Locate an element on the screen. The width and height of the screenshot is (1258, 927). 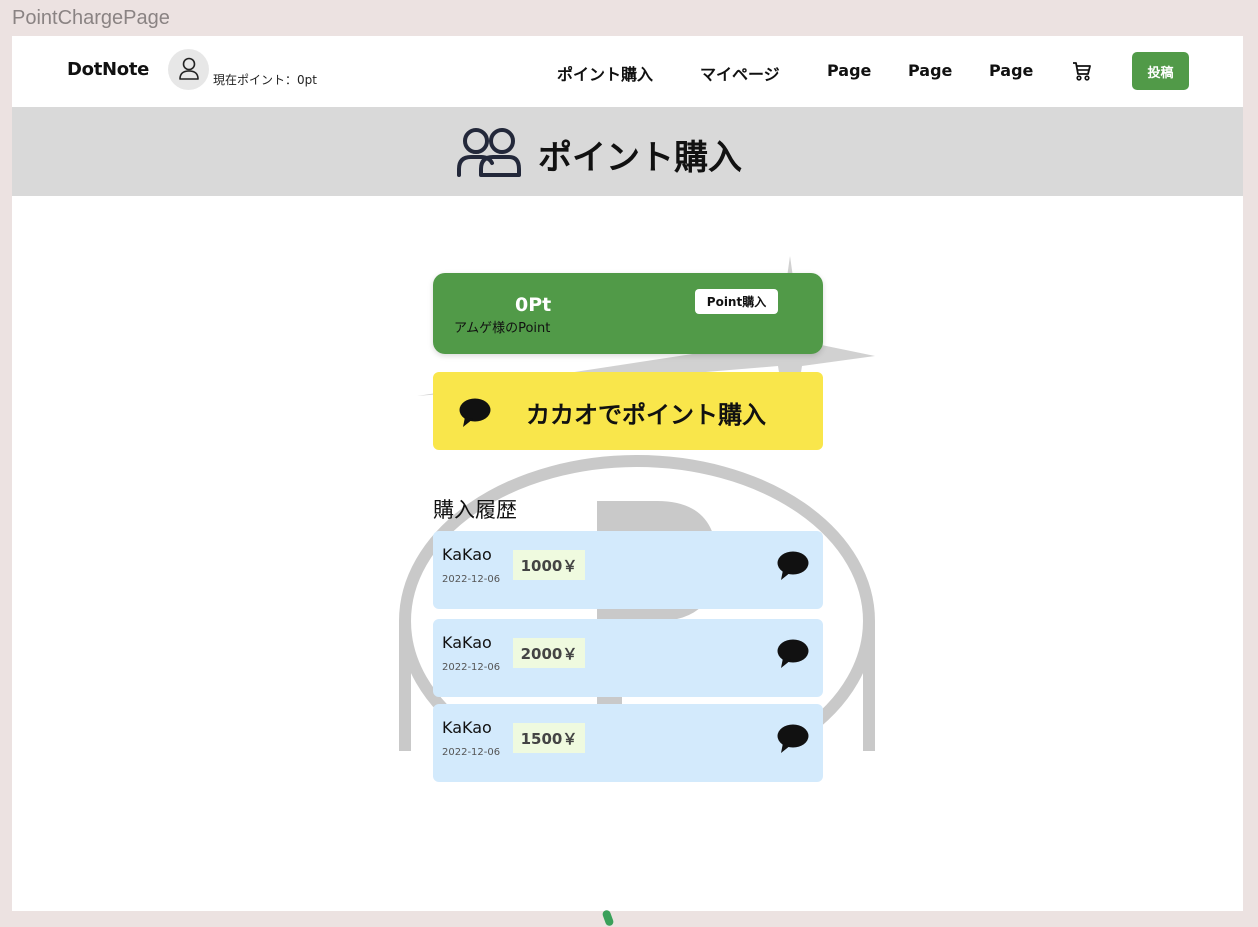
user-icon is located at coordinates (189, 68).